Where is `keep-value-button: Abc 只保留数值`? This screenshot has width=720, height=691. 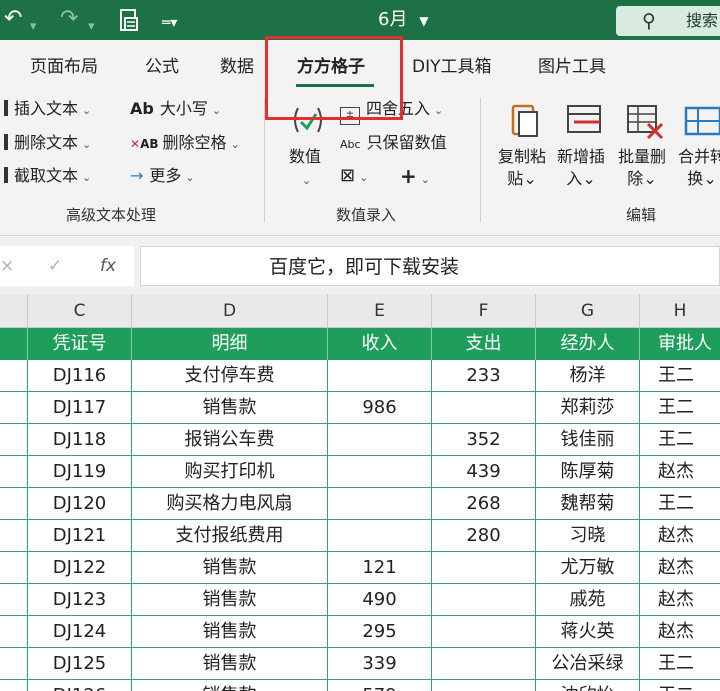 keep-value-button: Abc 只保留数值 is located at coordinates (393, 144).